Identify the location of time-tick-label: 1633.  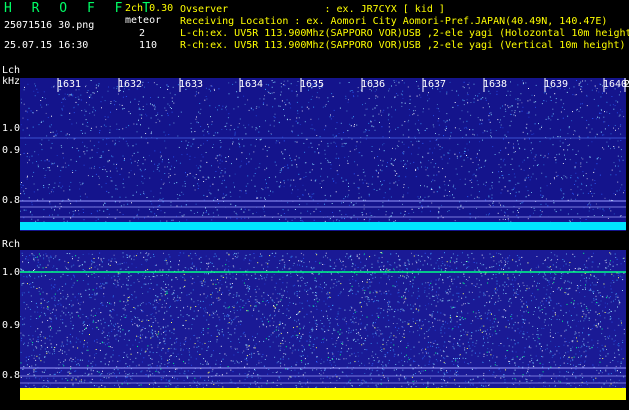
(191, 84).